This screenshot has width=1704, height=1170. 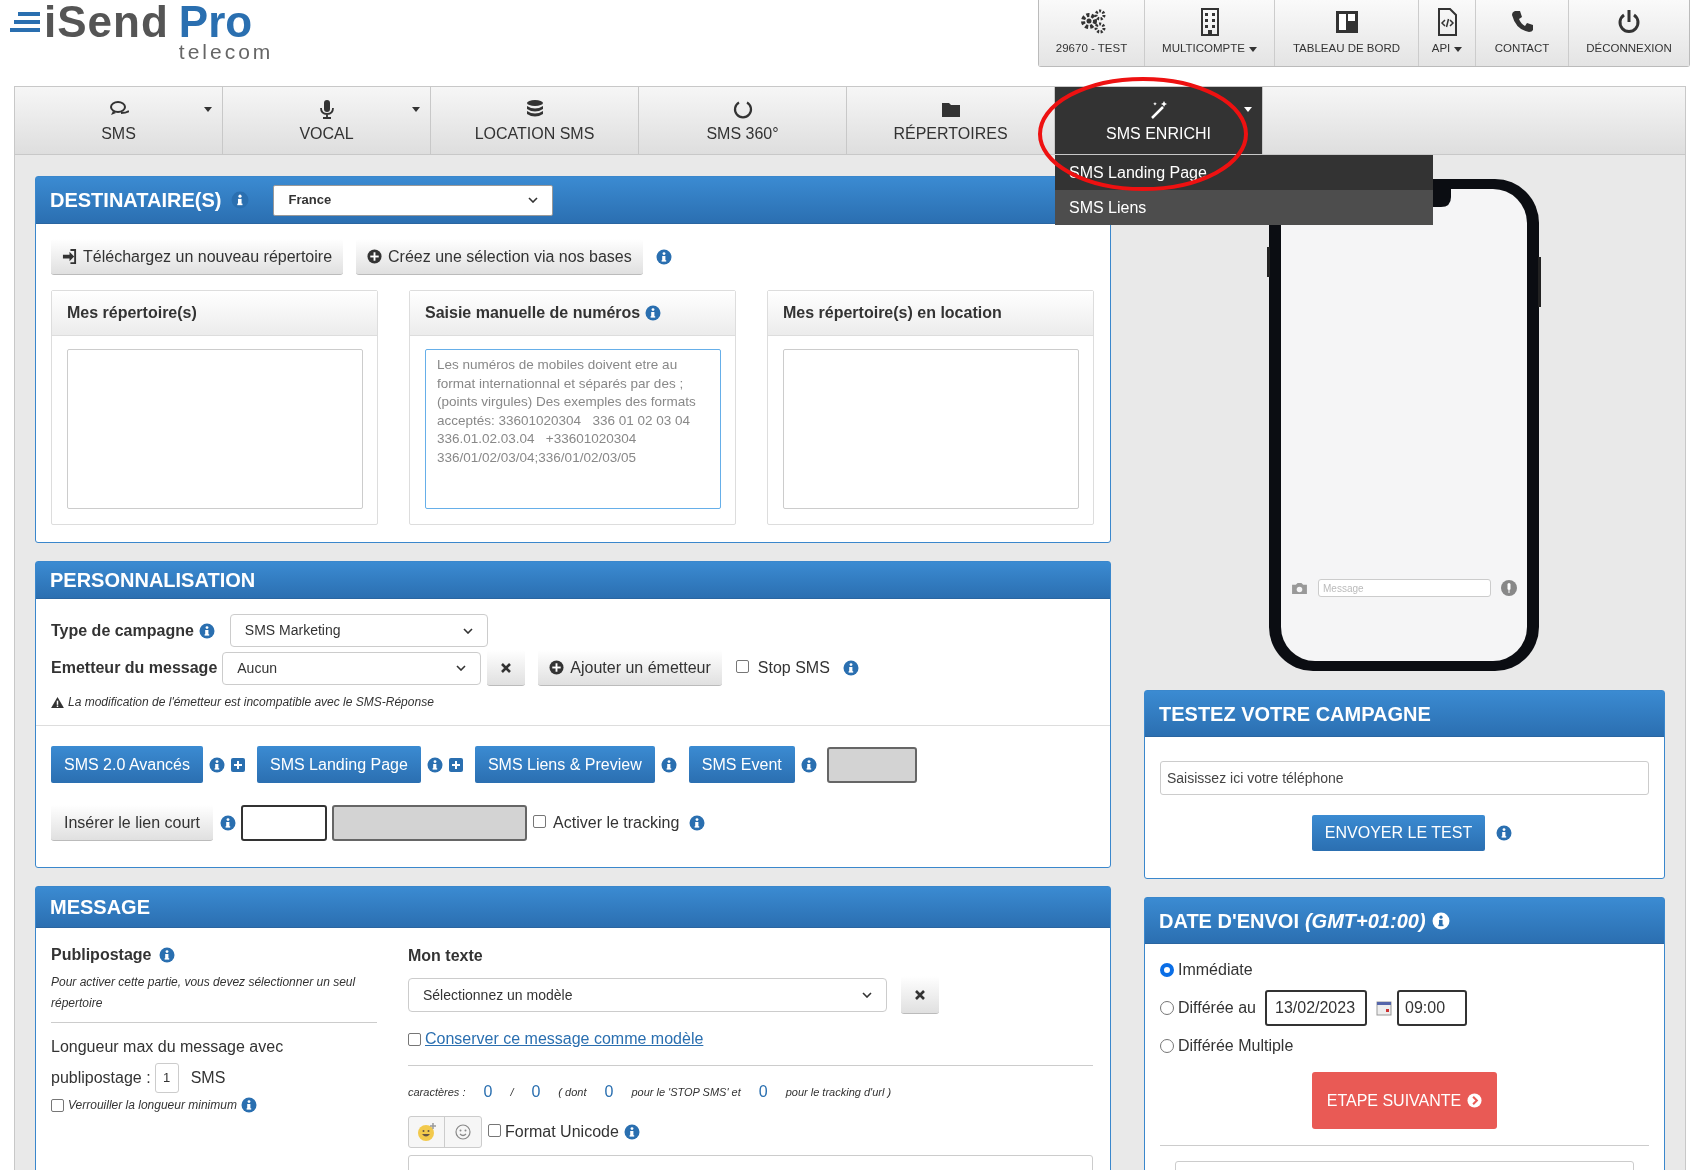 What do you see at coordinates (1229, 921) in the screenshot?
I see `panel-title: DATE D'ENVOI` at bounding box center [1229, 921].